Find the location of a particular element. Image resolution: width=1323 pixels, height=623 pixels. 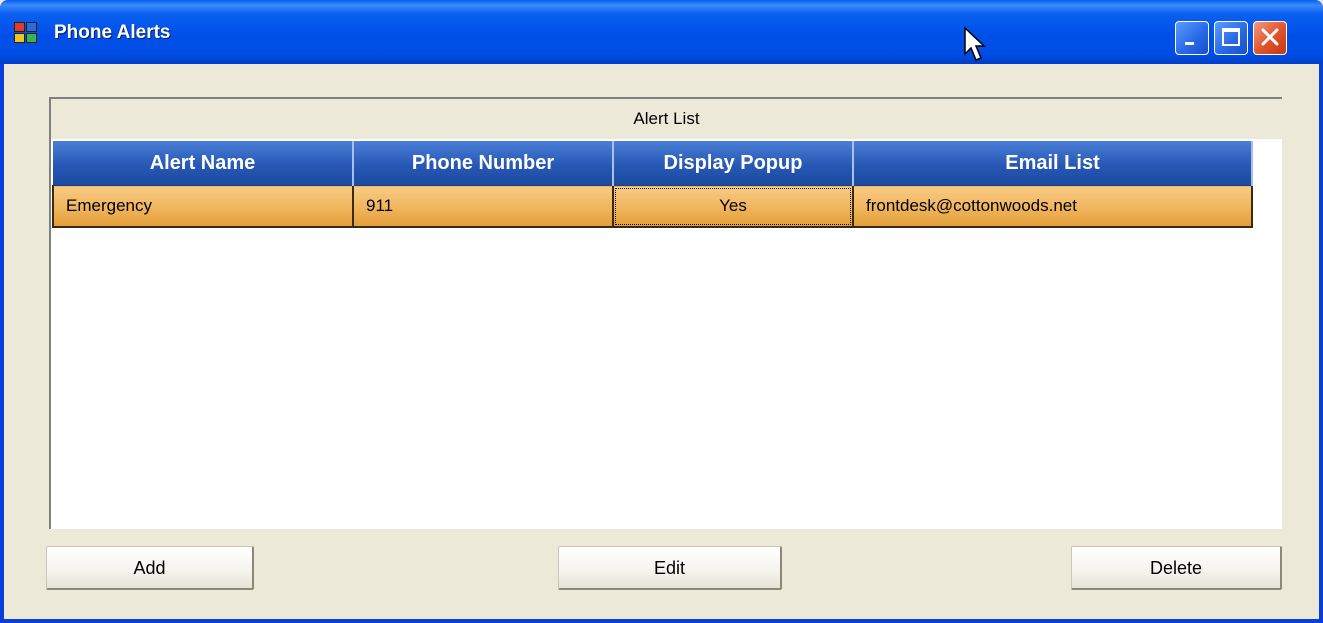

maximize-button is located at coordinates (1231, 38).